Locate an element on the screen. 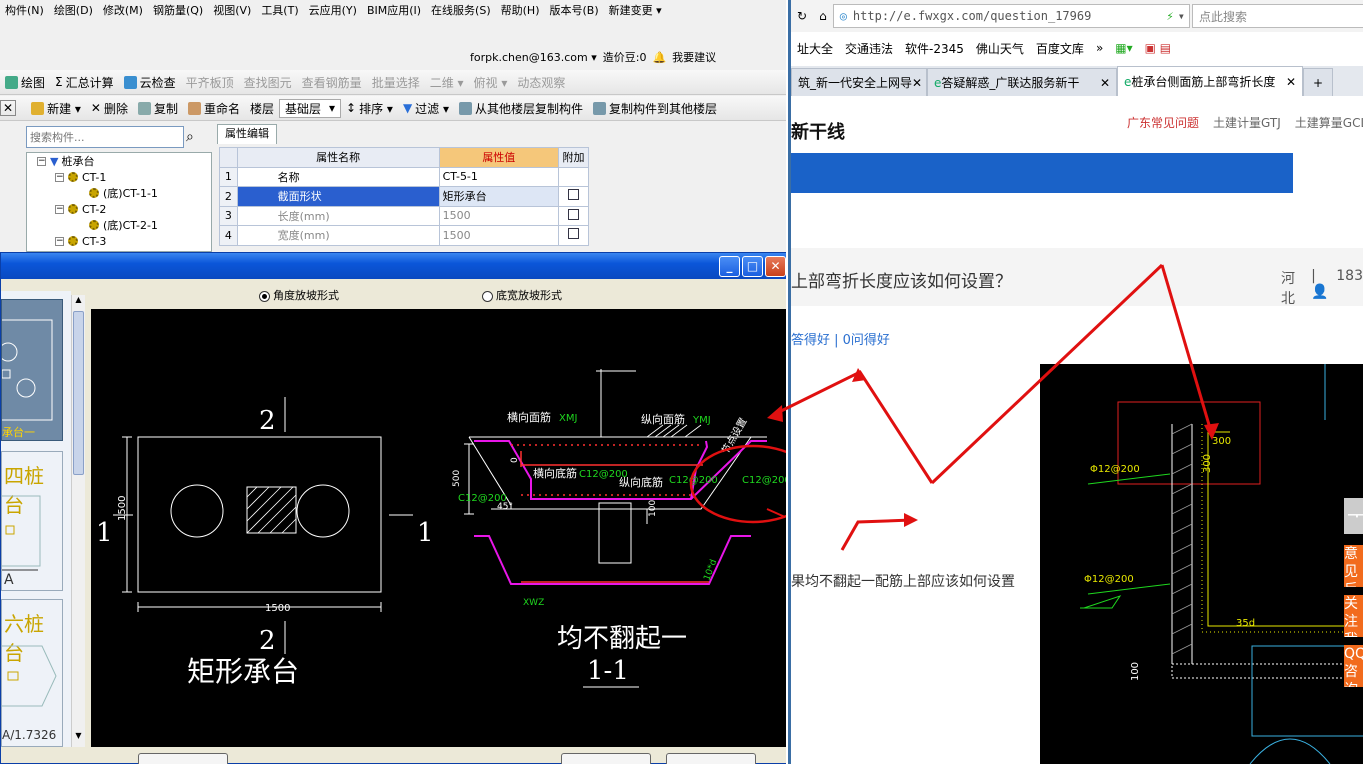 The image size is (1363, 764). menu-tools: 工具(T) is located at coordinates (279, 10).